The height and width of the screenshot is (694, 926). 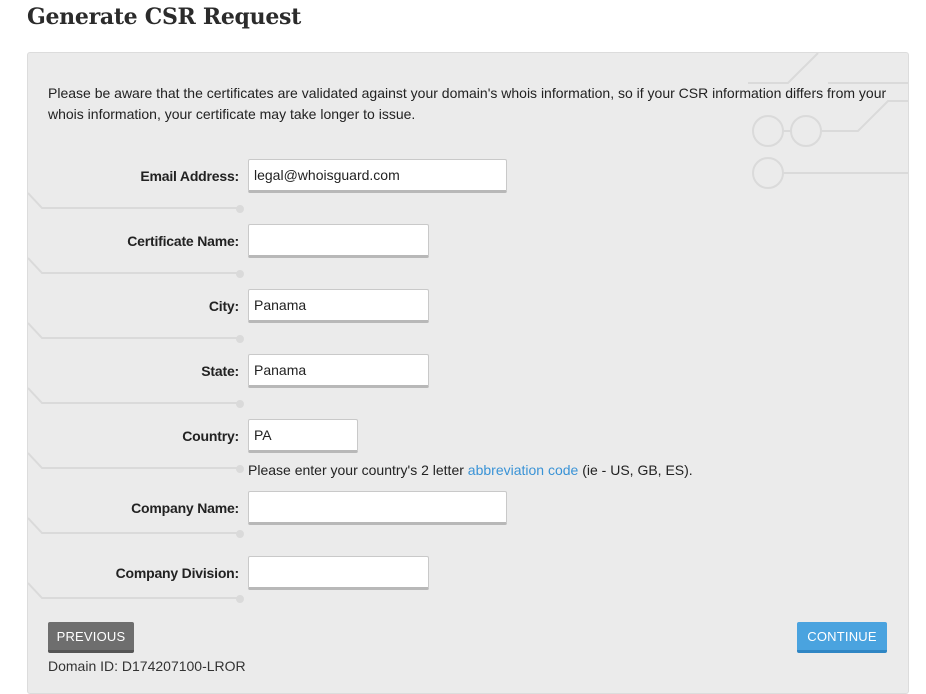 I want to click on country-field, so click(x=303, y=436).